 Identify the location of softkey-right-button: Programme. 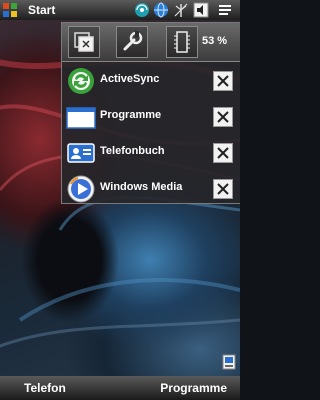
(193, 388).